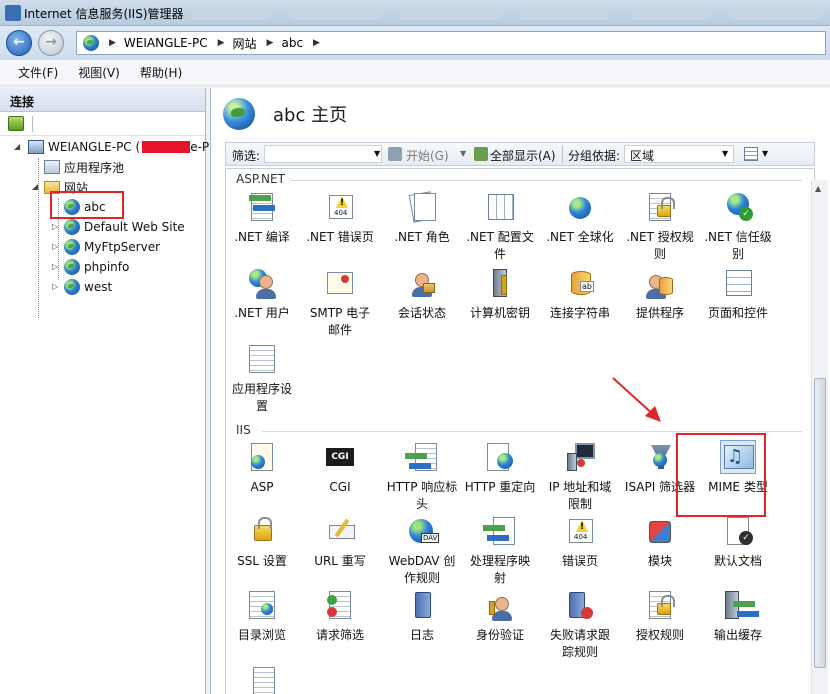  I want to click on menu-file: 文件(F), so click(38, 72).